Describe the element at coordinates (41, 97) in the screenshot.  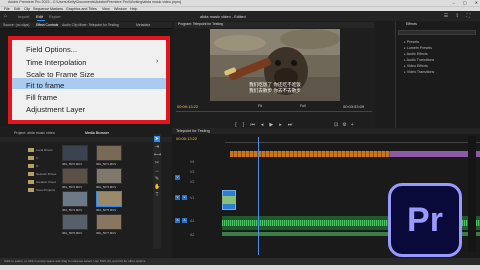
I see `menu-item-fill-frame: Fill frame` at that location.